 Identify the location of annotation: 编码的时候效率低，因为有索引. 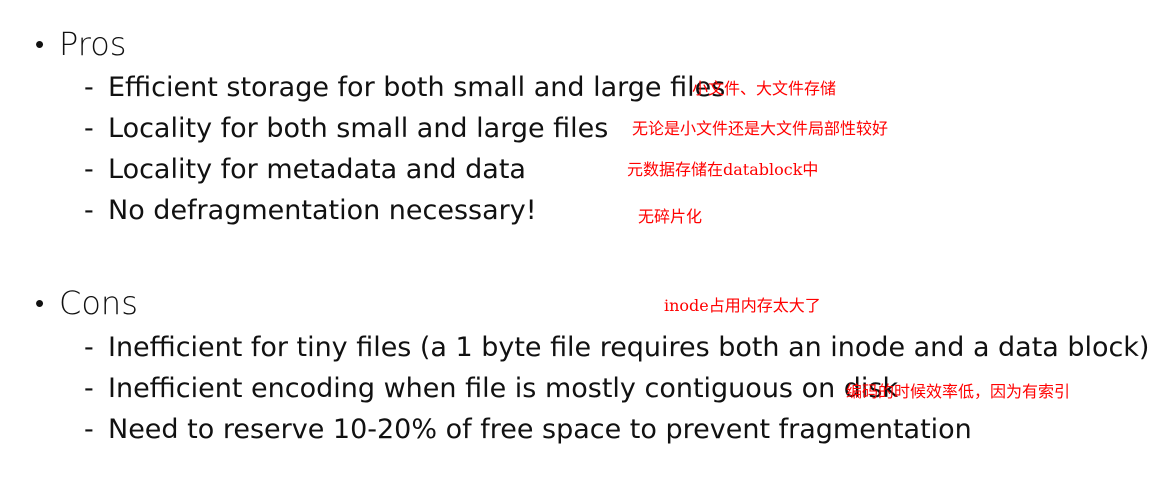
(958, 391).